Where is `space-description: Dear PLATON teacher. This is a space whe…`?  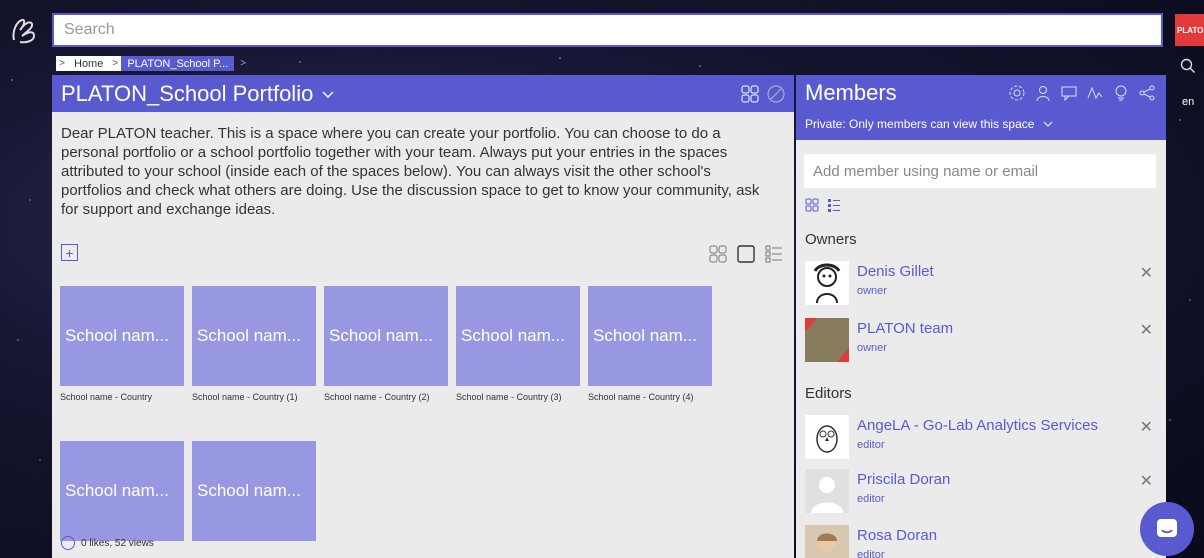 space-description: Dear PLATON teacher. This is a space whe… is located at coordinates (410, 171).